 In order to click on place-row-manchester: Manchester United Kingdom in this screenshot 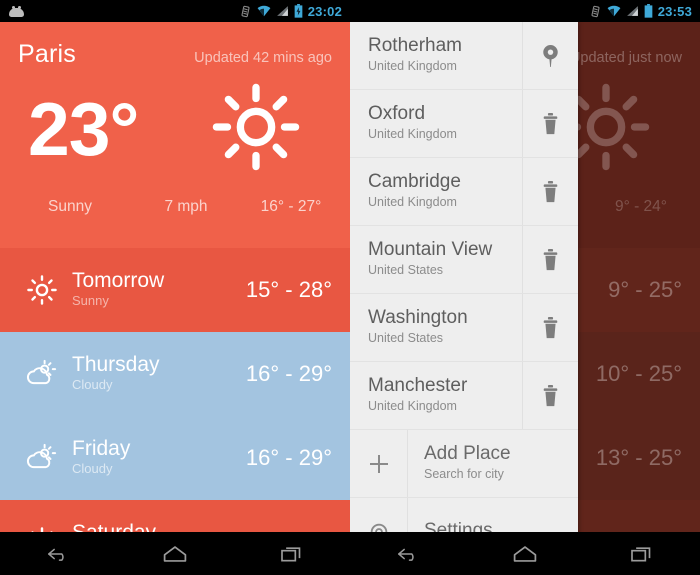, I will do `click(464, 396)`.